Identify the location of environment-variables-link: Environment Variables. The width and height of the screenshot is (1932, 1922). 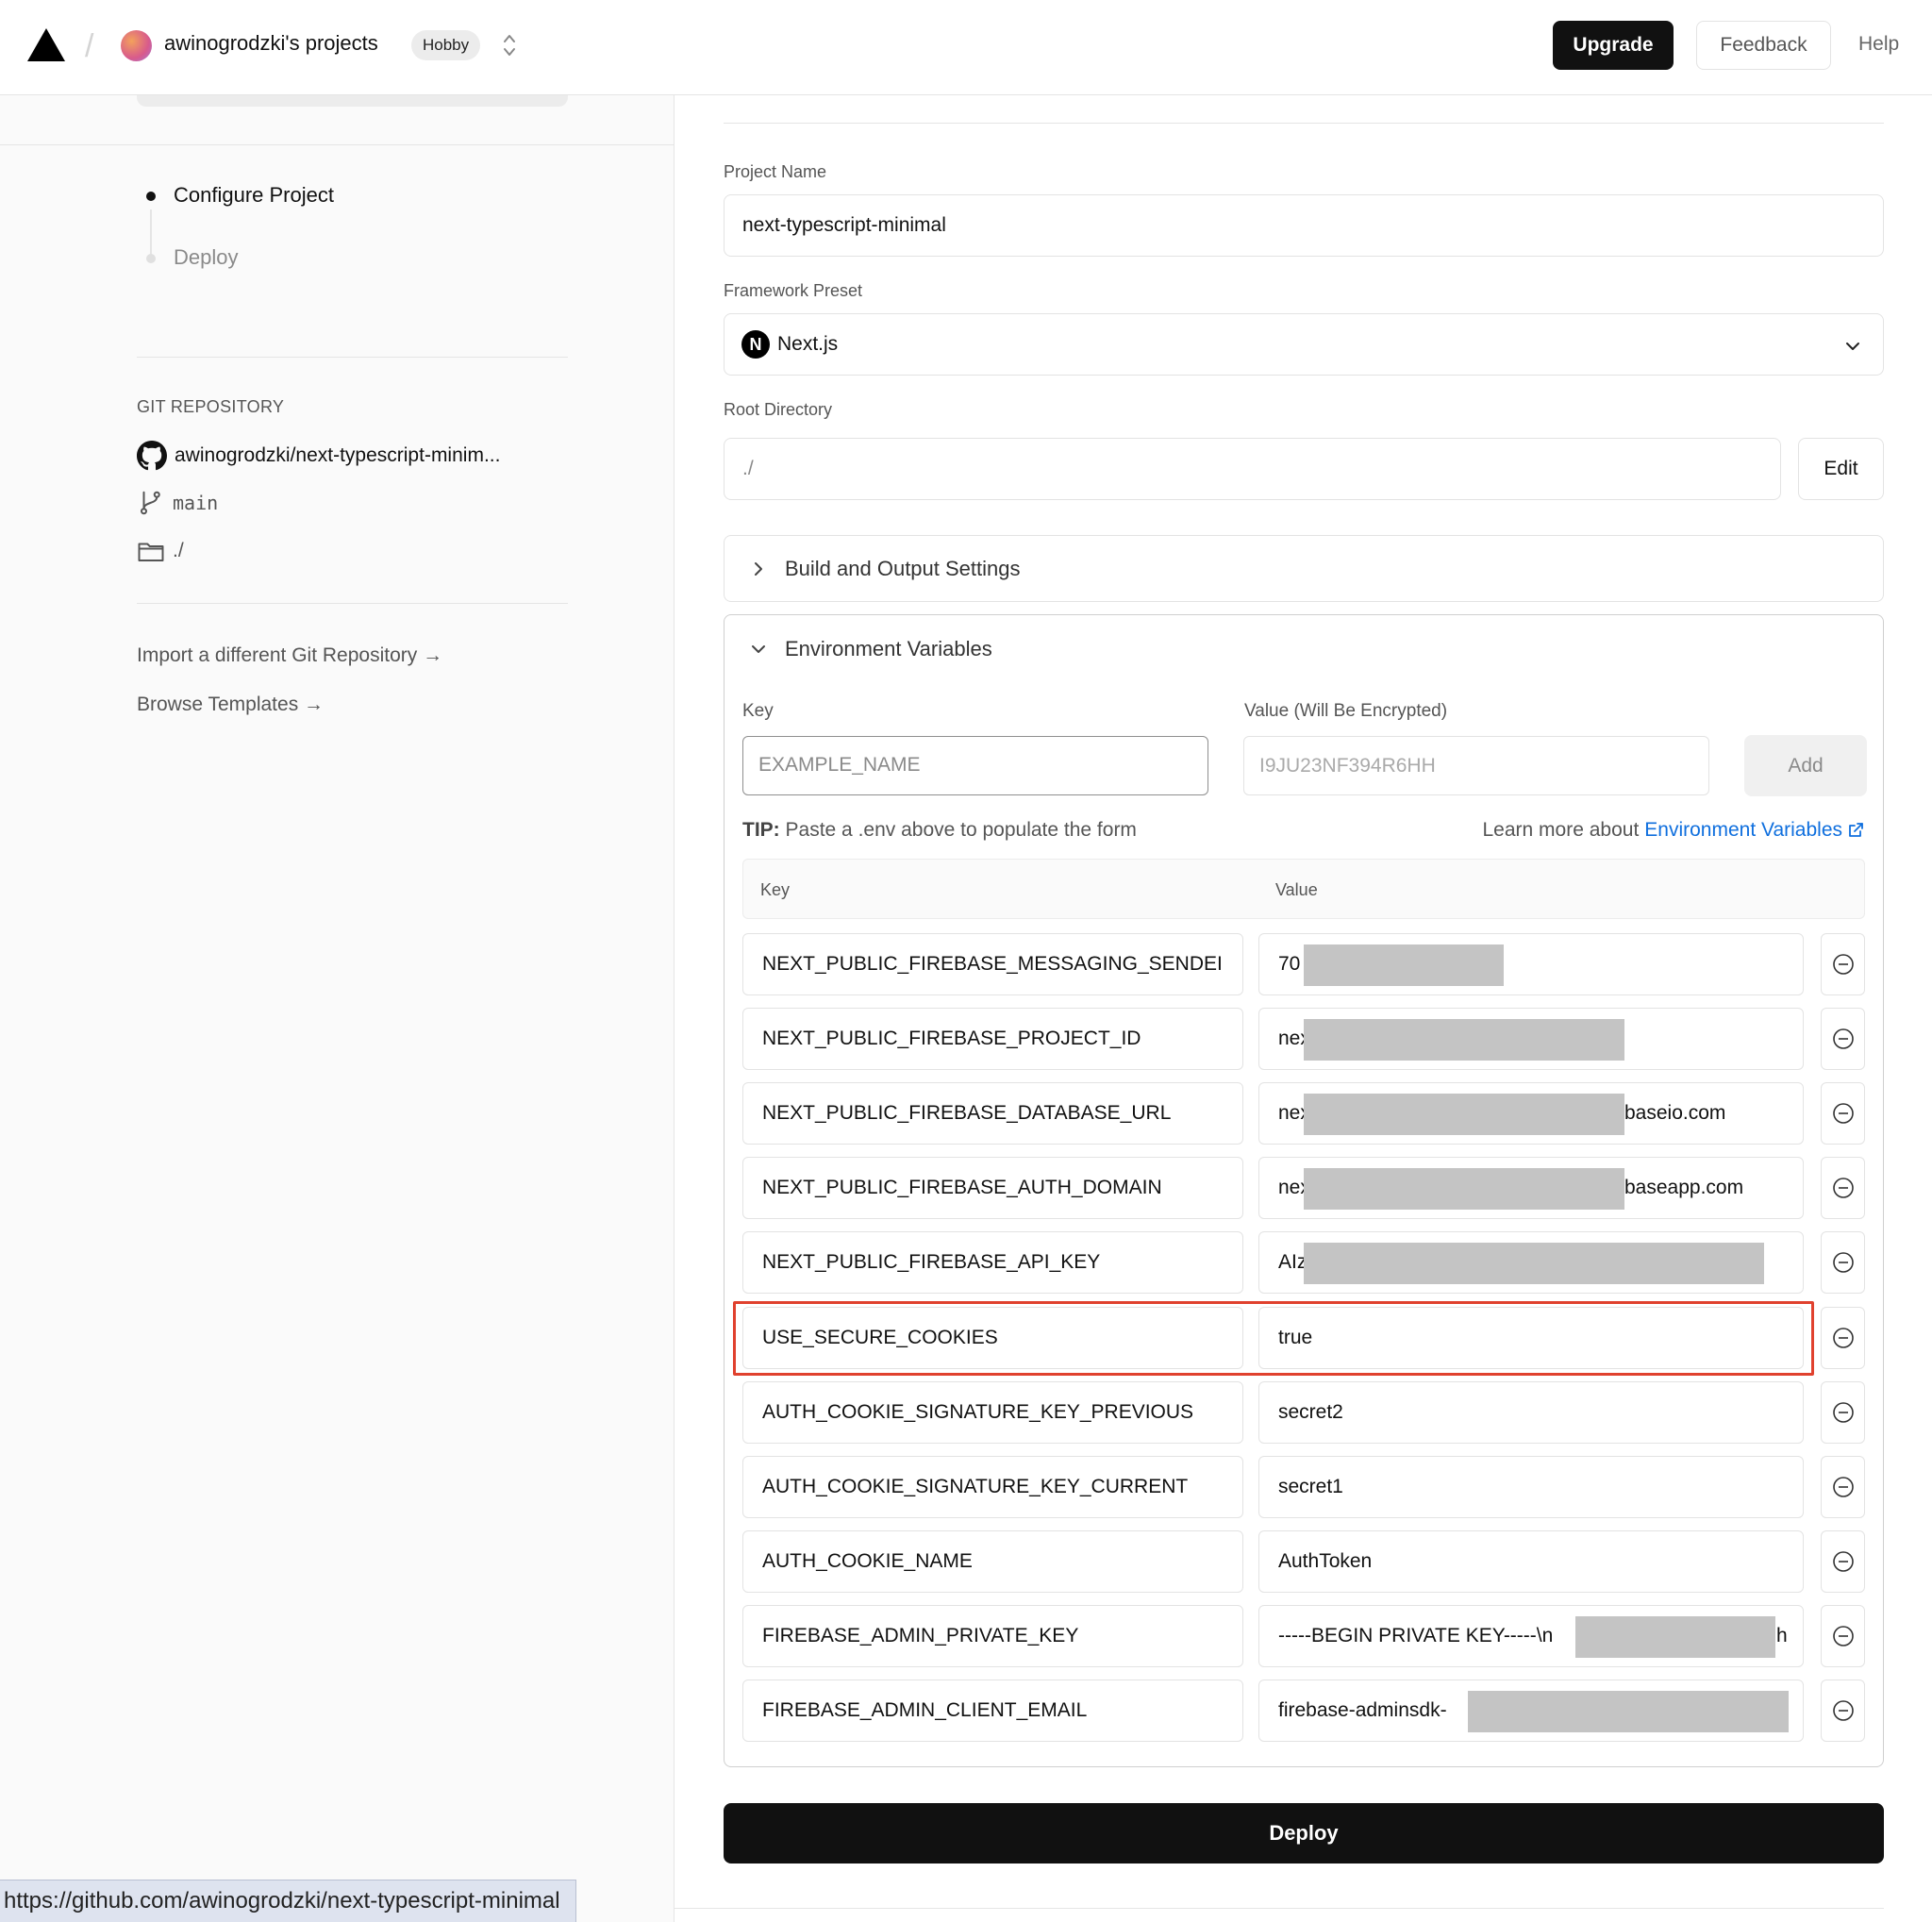
(1743, 830).